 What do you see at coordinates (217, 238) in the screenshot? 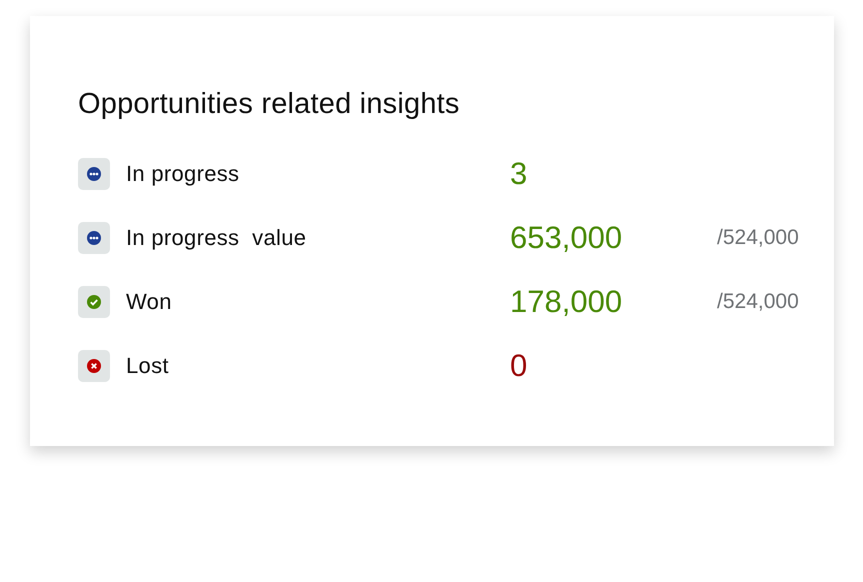
I see `insight-label: In progress value` at bounding box center [217, 238].